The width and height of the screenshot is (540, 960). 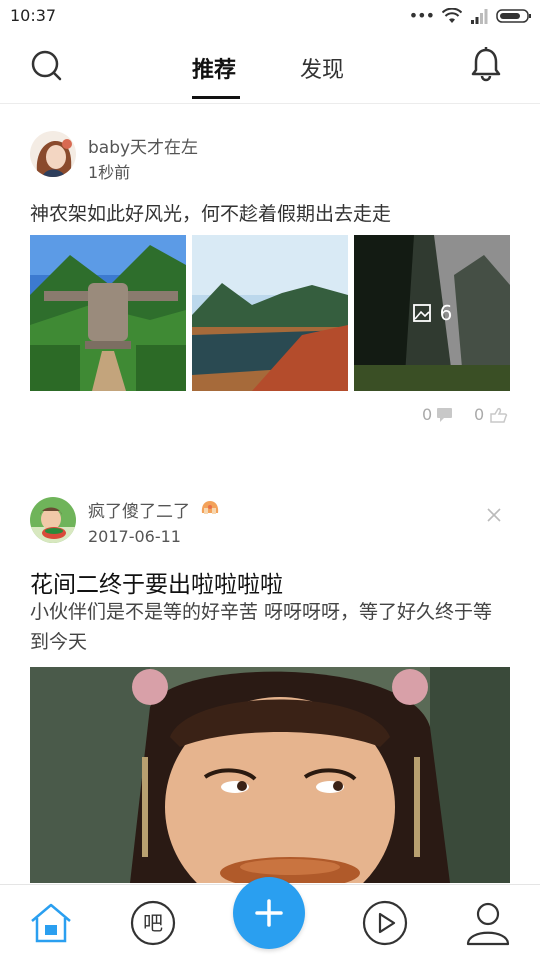 I want to click on video-icon, so click(x=385, y=923).